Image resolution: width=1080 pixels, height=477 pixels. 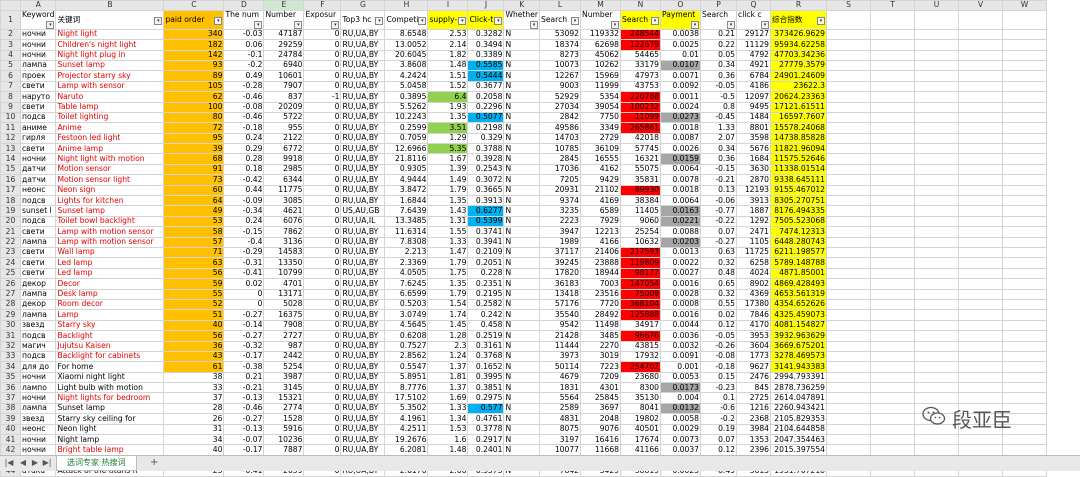 I want to click on cell: 0.63, so click(x=719, y=252).